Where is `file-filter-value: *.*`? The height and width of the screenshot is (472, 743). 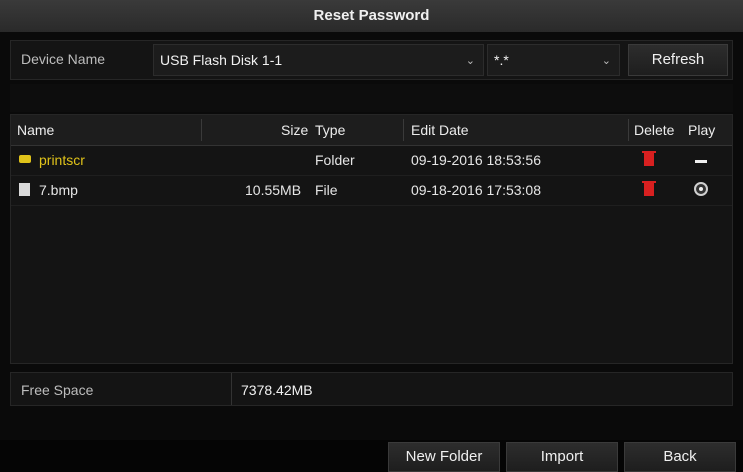
file-filter-value: *.* is located at coordinates (501, 60).